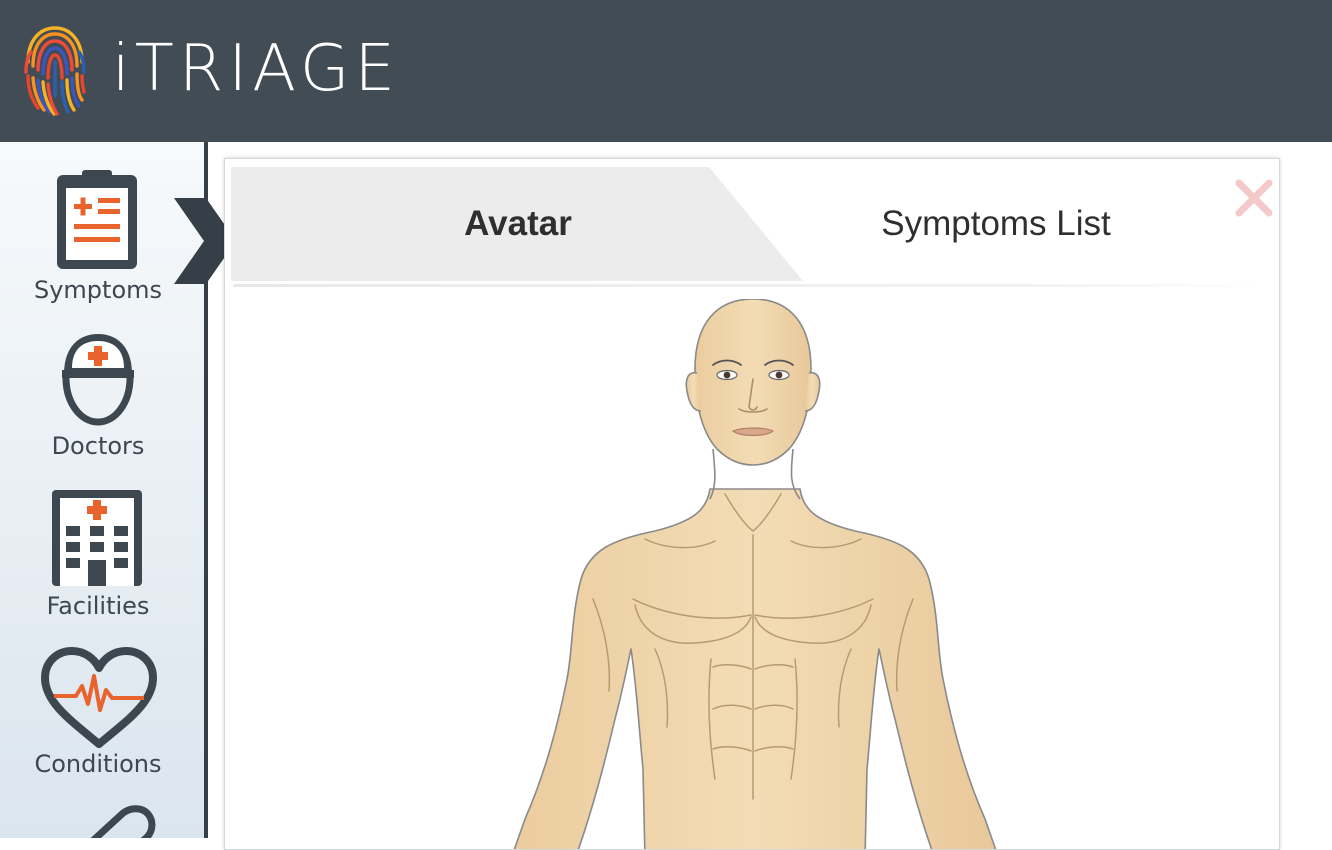  I want to click on tab-avatar-label: Avatar, so click(518, 223).